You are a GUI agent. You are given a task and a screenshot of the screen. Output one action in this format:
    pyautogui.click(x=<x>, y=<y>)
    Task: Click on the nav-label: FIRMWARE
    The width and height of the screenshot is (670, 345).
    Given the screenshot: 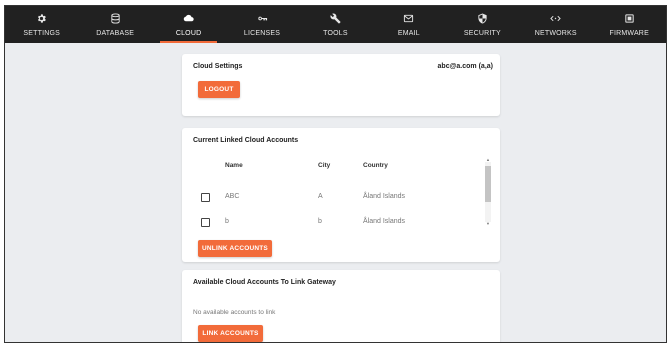 What is the action you would take?
    pyautogui.click(x=629, y=33)
    